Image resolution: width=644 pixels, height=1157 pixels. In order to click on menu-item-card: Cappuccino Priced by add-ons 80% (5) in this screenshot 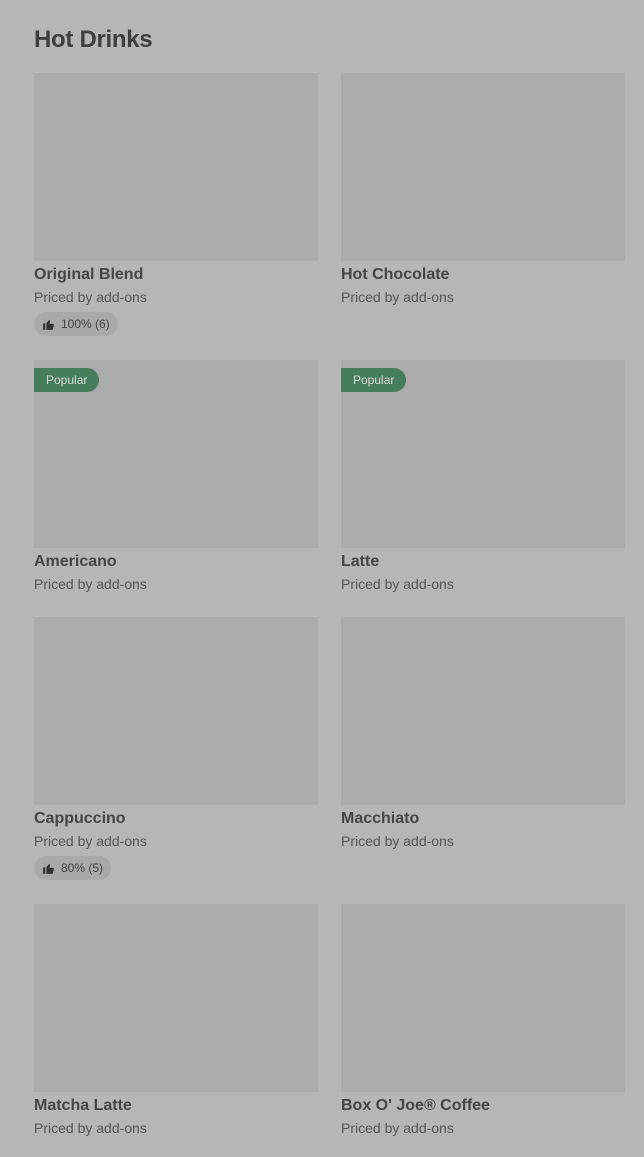, I will do `click(176, 748)`.